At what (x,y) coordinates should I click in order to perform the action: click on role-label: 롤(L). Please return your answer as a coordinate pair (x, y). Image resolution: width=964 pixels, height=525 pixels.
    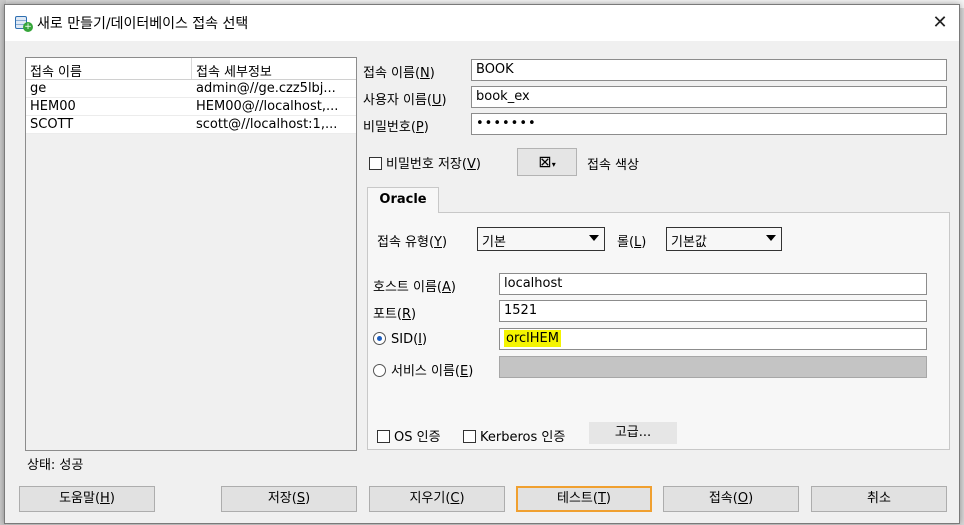
    Looking at the image, I should click on (632, 242).